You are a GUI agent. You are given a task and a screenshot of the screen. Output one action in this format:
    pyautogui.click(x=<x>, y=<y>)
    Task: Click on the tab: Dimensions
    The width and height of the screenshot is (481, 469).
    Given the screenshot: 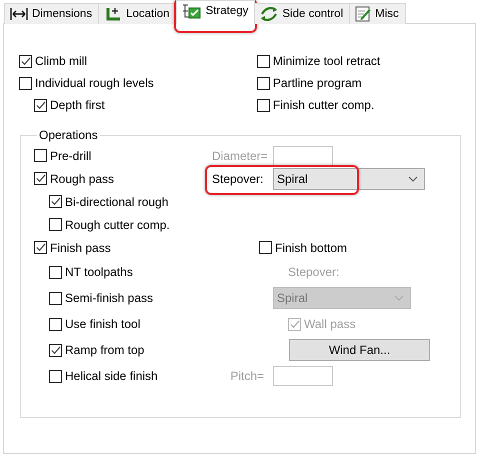 What is the action you would take?
    pyautogui.click(x=52, y=13)
    